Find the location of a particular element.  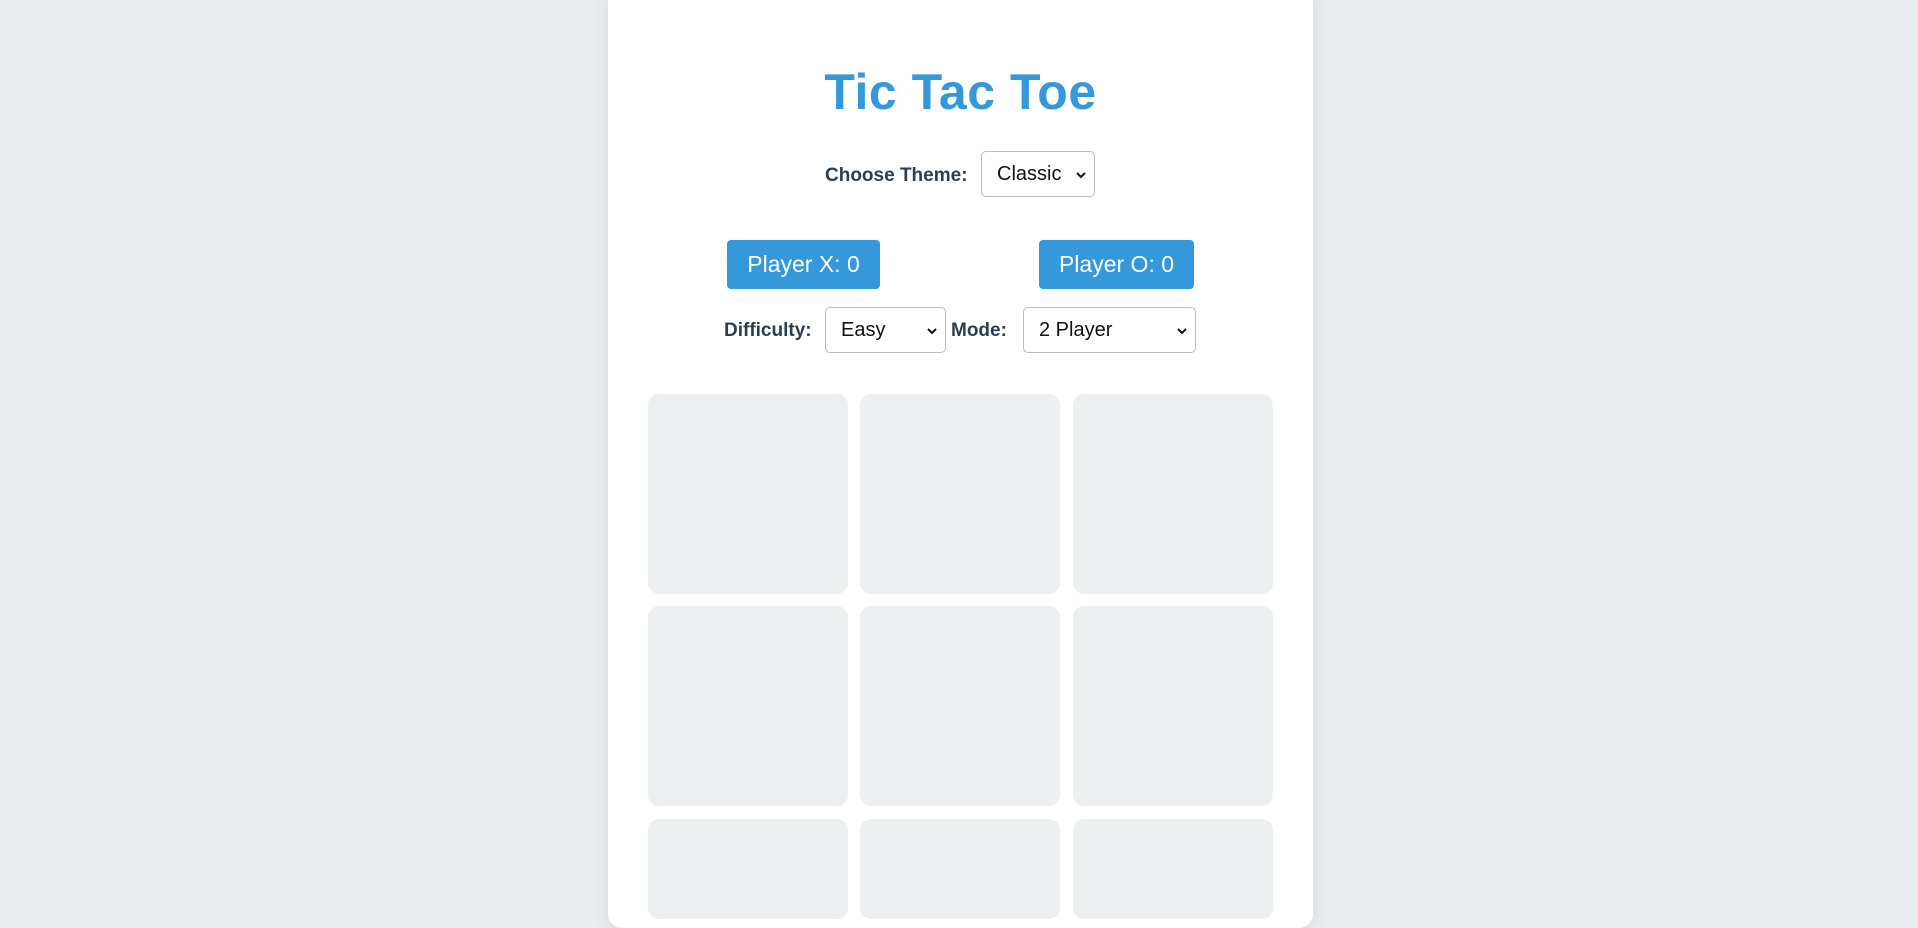

player-o-score: Player O: 0 is located at coordinates (1116, 264).